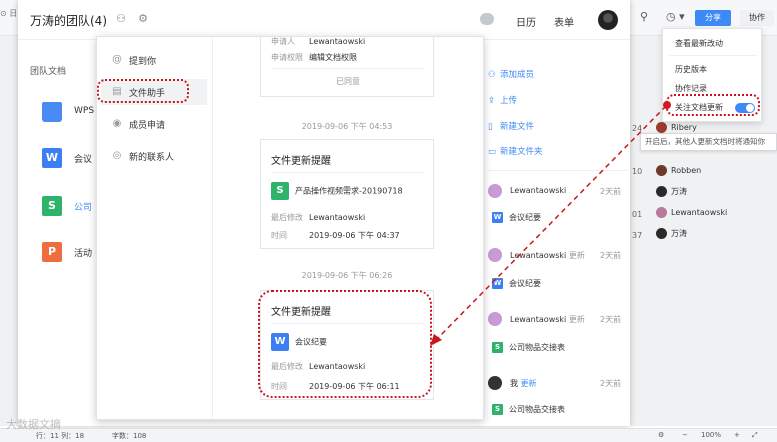 The image size is (777, 442). What do you see at coordinates (637, 171) in the screenshot?
I see `row-number: 10` at bounding box center [637, 171].